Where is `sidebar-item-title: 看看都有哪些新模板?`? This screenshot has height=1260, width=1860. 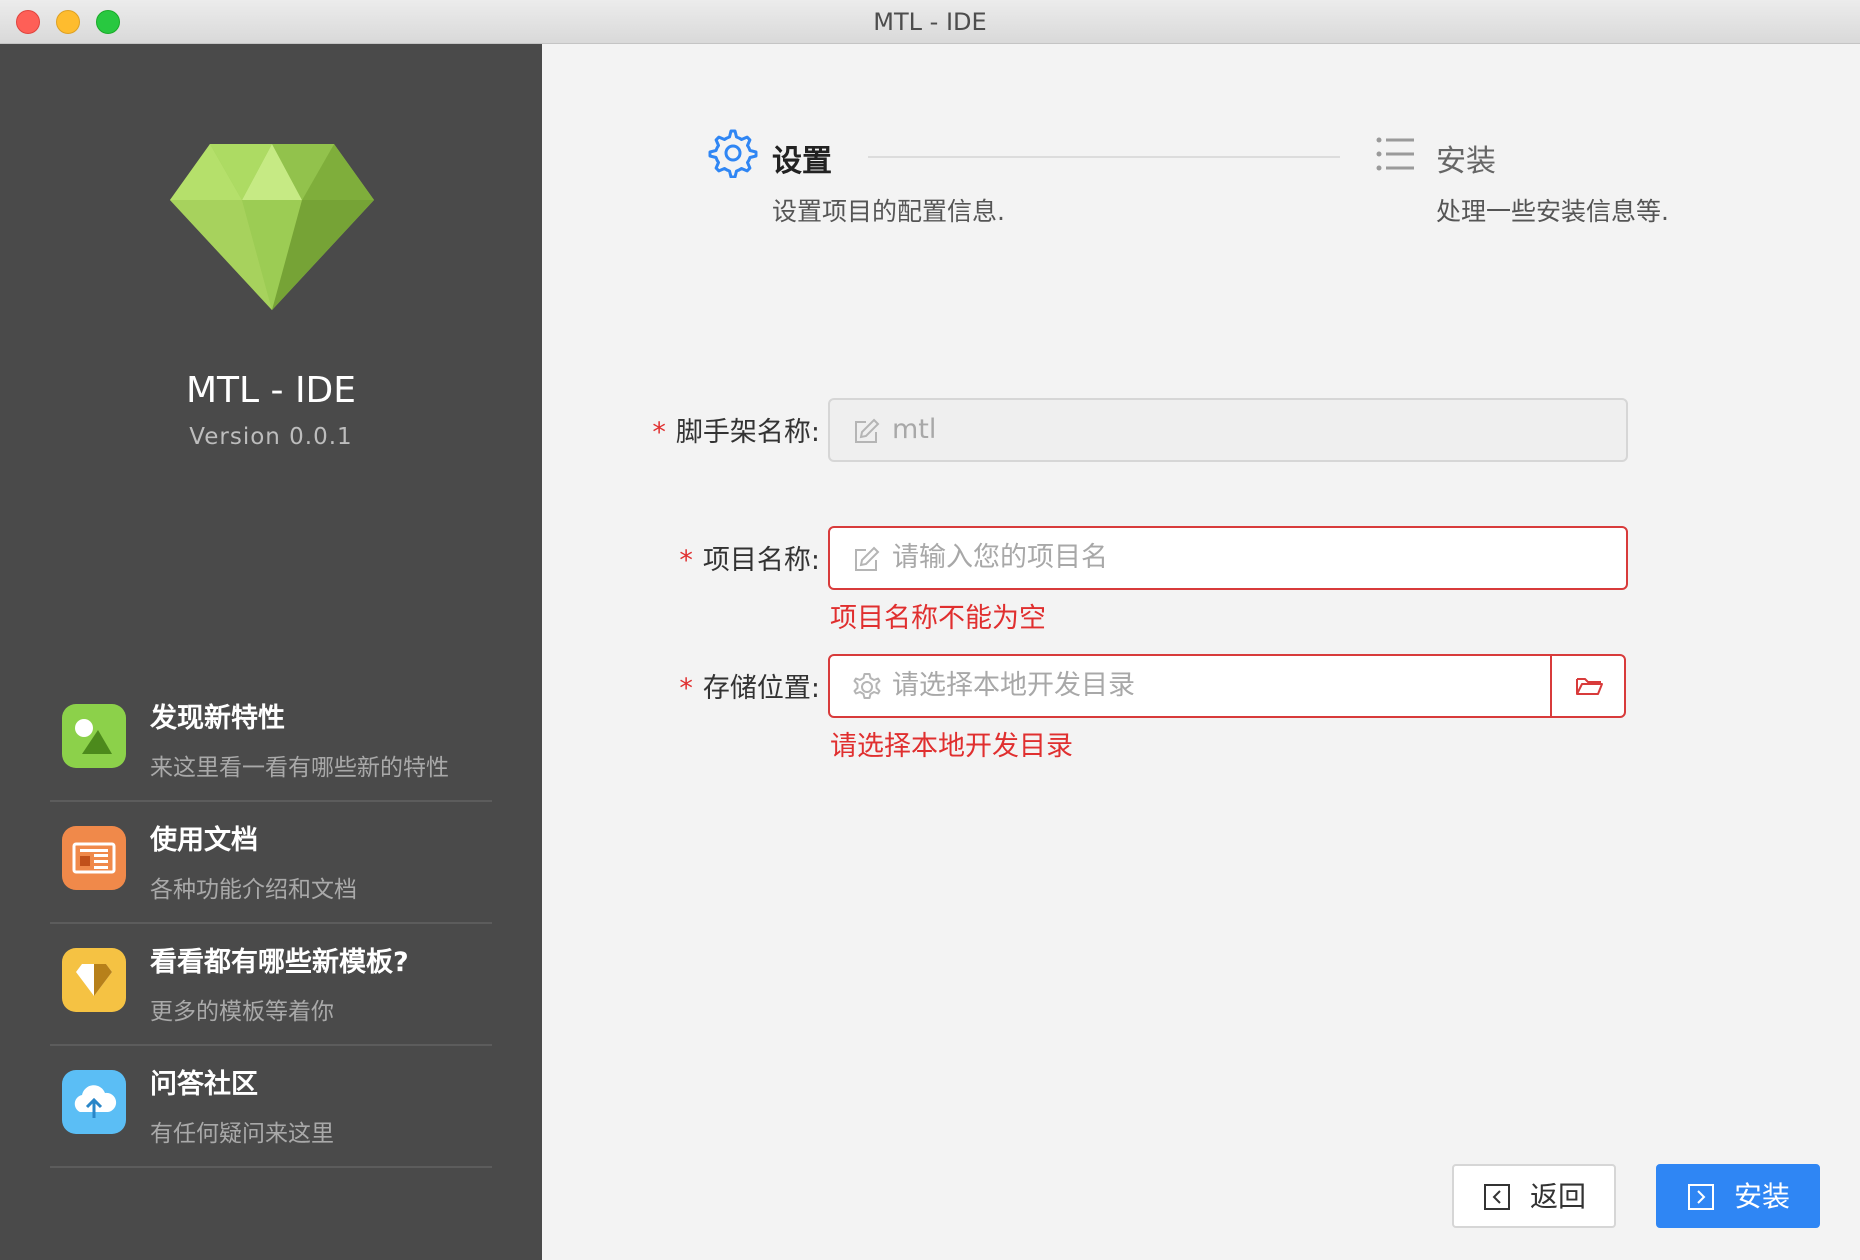 sidebar-item-title: 看看都有哪些新模板? is located at coordinates (279, 962).